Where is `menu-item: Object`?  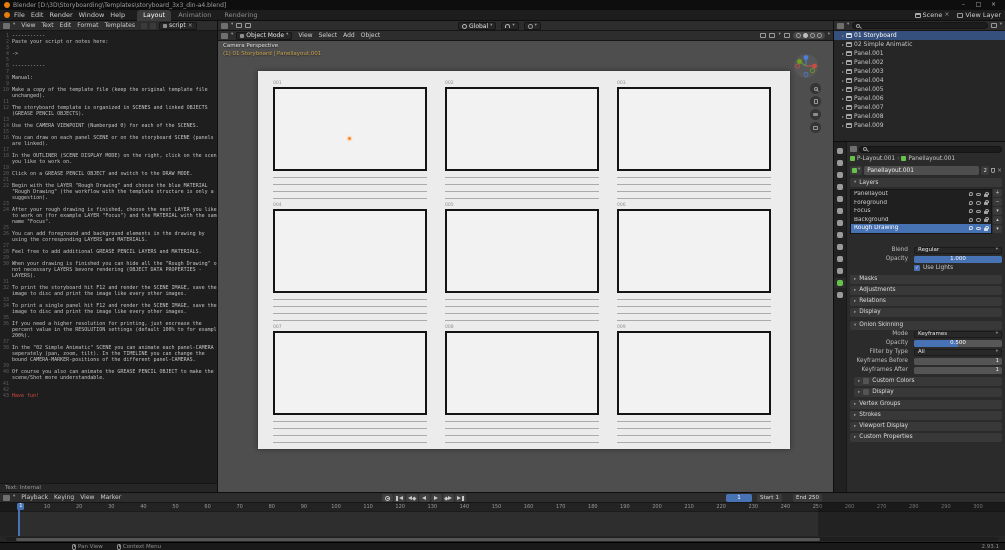
menu-item: Object is located at coordinates (371, 35).